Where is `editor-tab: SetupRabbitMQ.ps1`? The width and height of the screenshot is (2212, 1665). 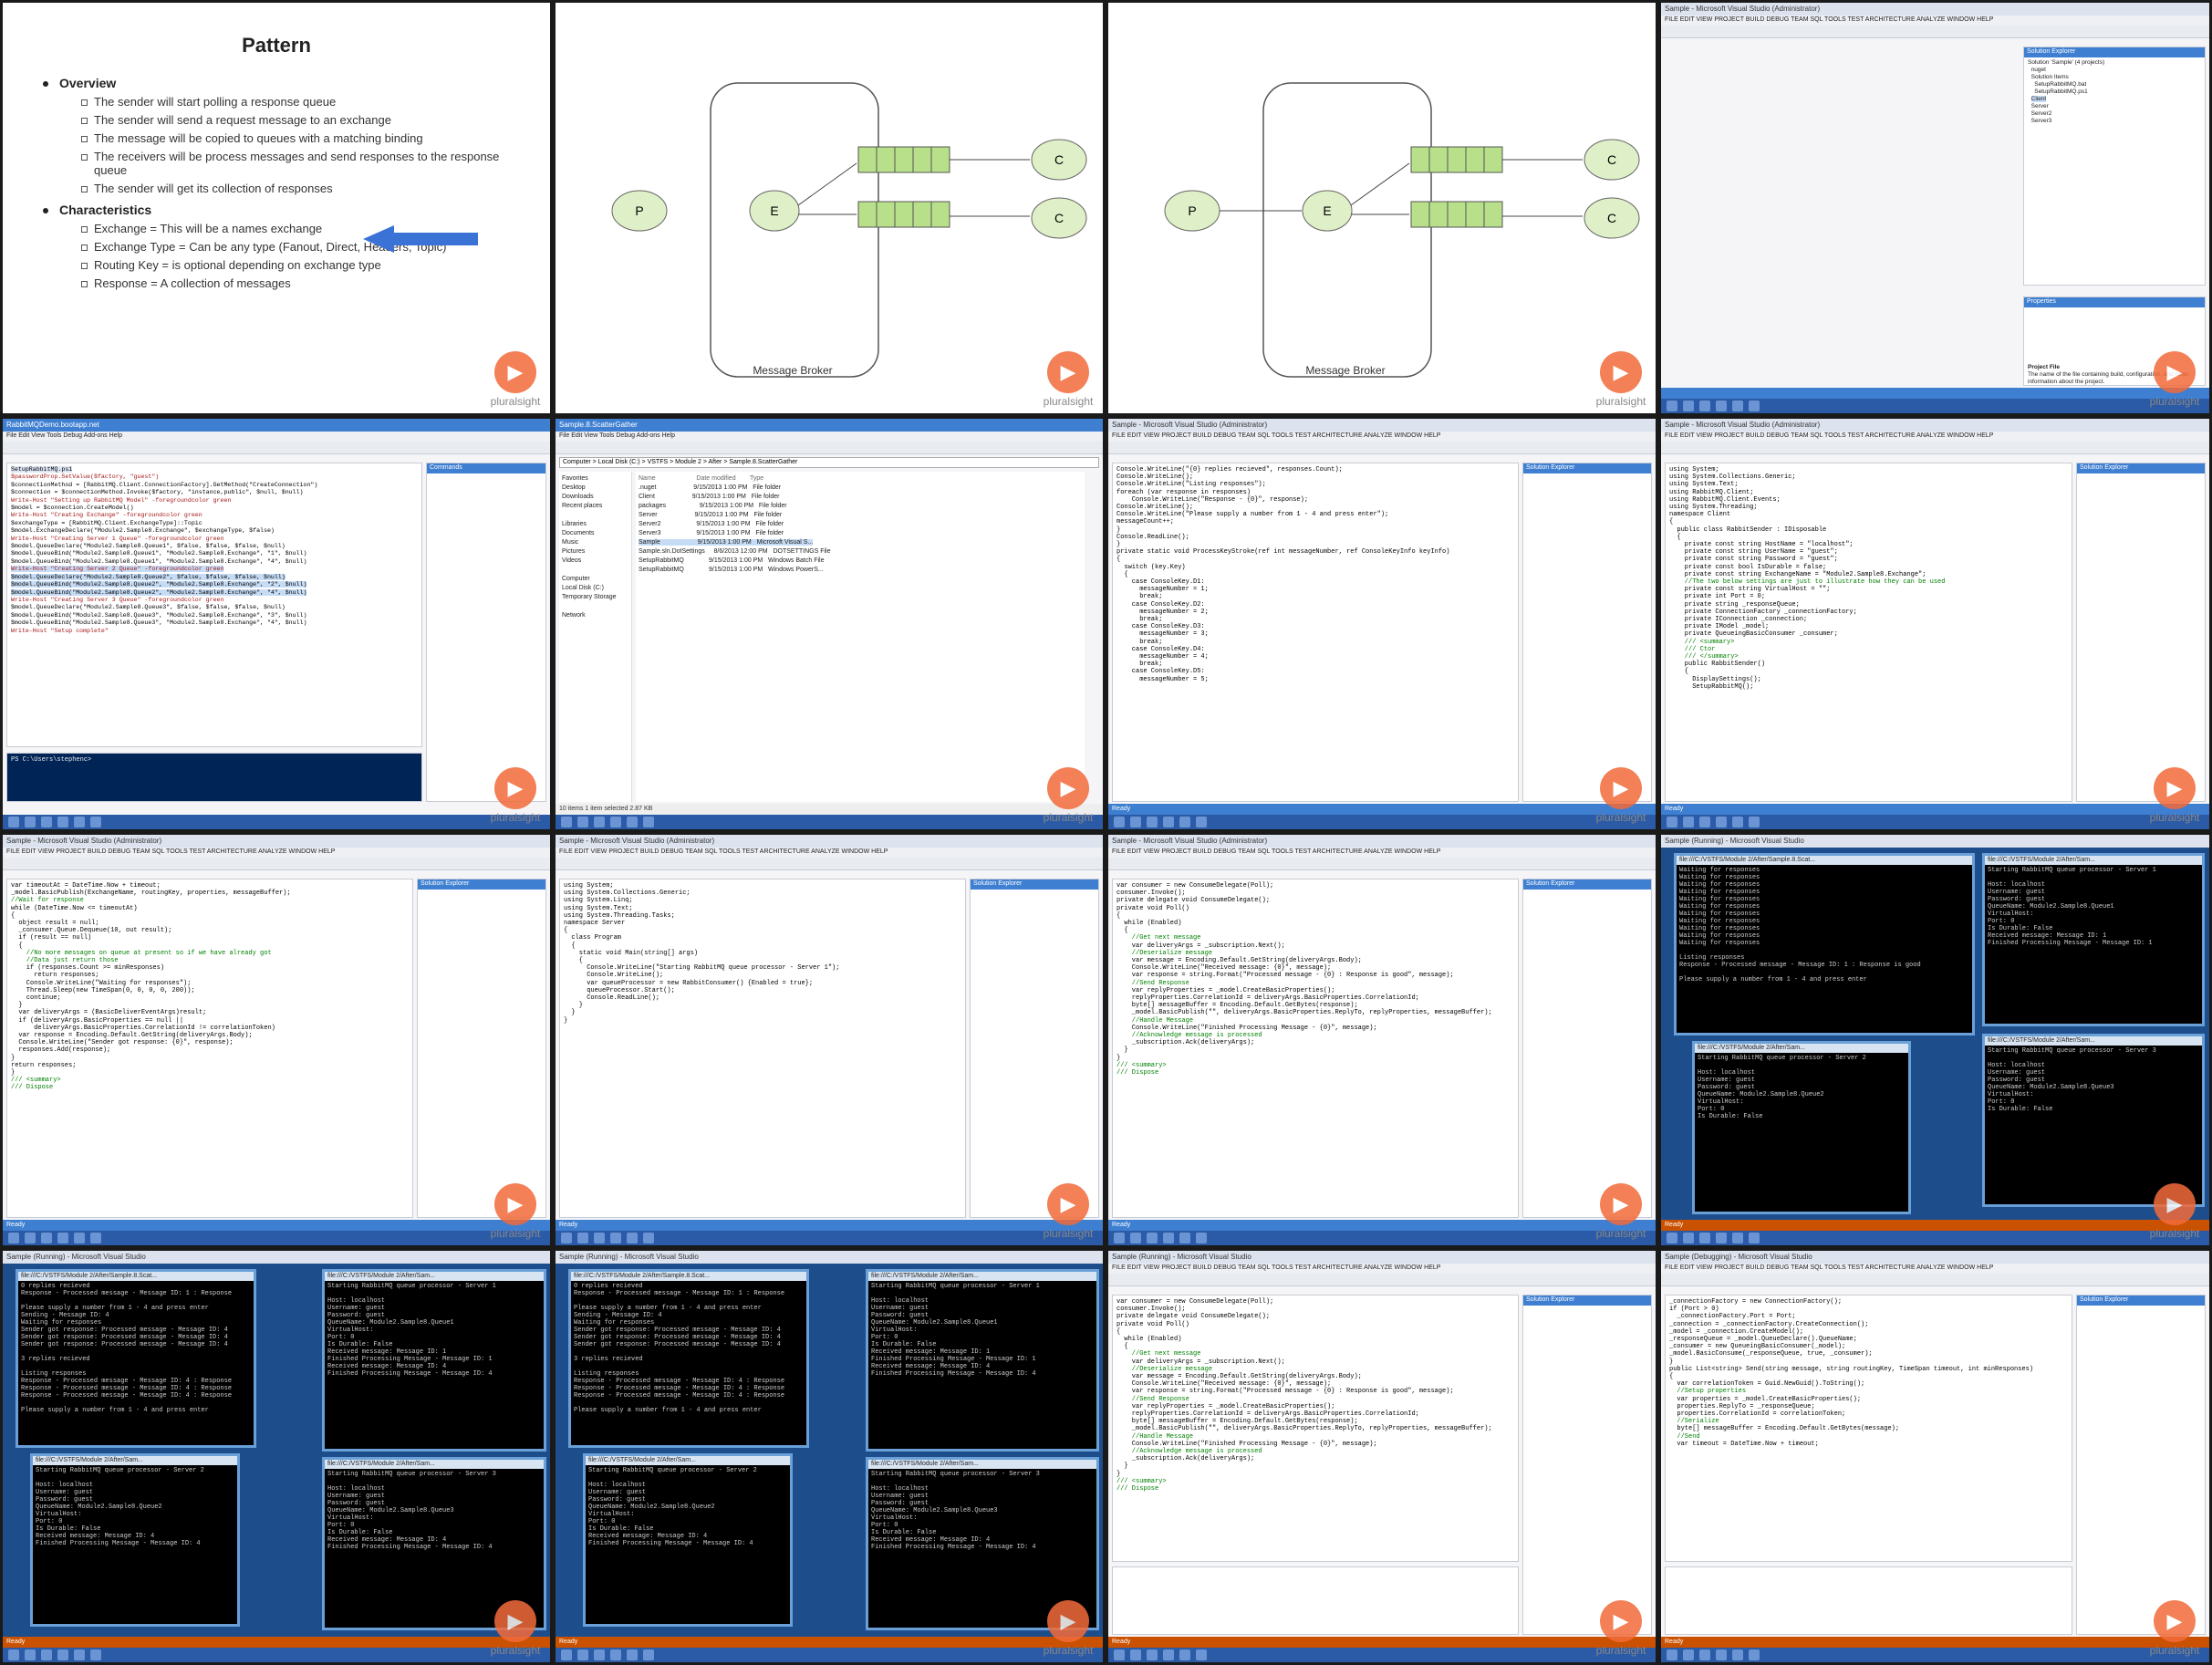 editor-tab: SetupRabbitMQ.ps1 is located at coordinates (42, 469).